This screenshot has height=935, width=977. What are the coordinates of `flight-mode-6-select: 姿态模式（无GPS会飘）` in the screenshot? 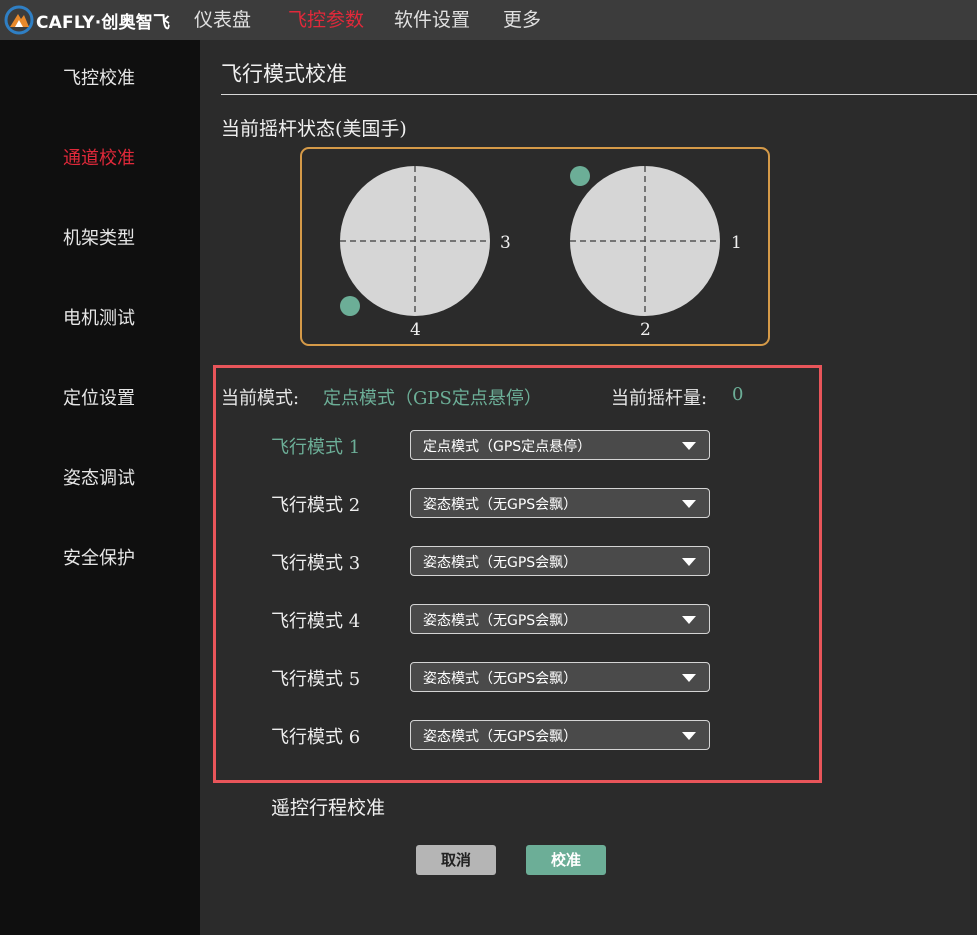 It's located at (560, 735).